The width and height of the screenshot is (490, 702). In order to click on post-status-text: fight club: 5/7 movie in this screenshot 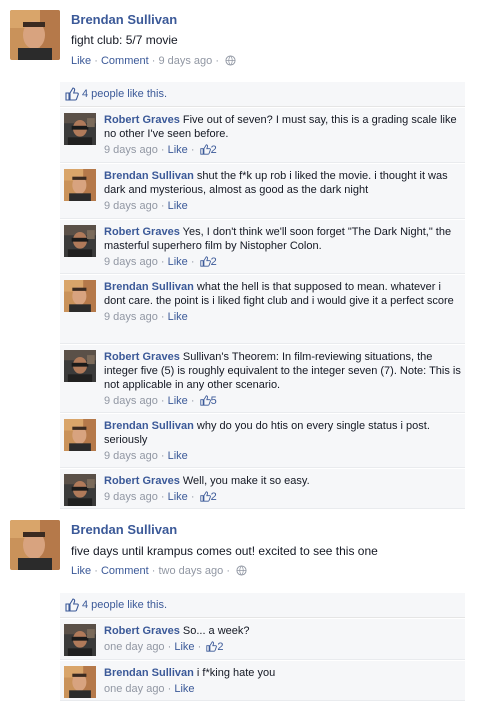, I will do `click(124, 40)`.